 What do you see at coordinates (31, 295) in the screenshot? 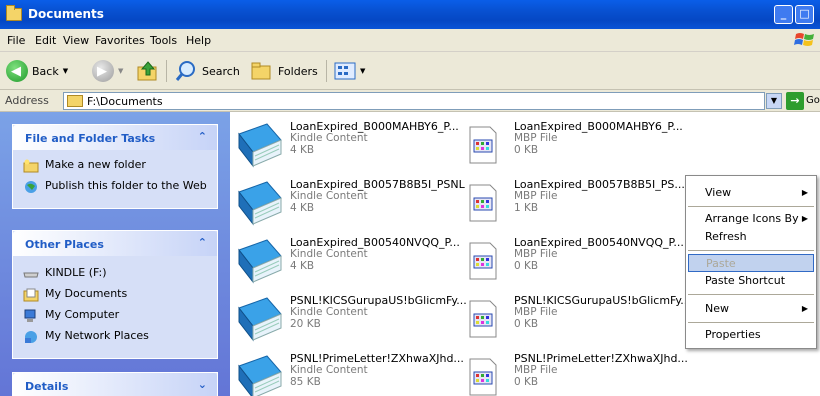
I see `my-documents-icon` at bounding box center [31, 295].